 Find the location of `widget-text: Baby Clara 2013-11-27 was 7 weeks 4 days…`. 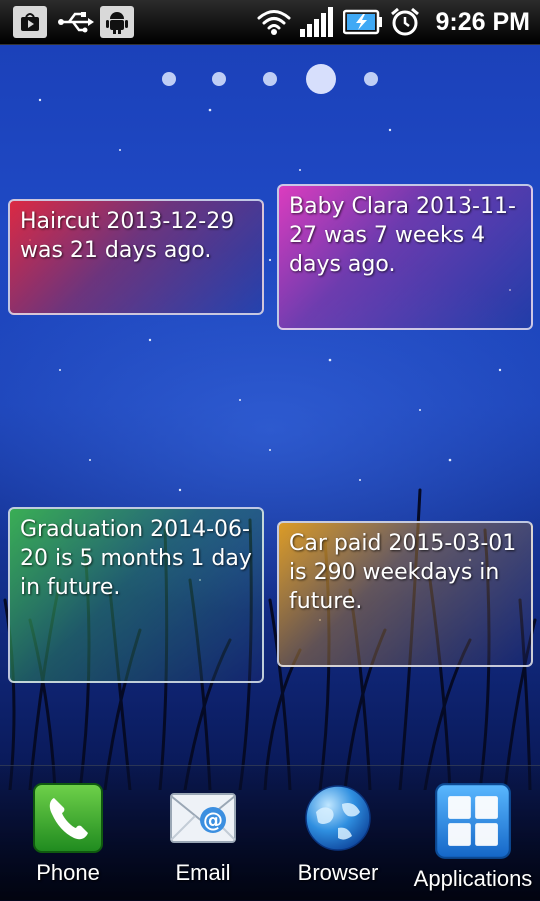

widget-text: Baby Clara 2013-11-27 was 7 weeks 4 days… is located at coordinates (402, 235).